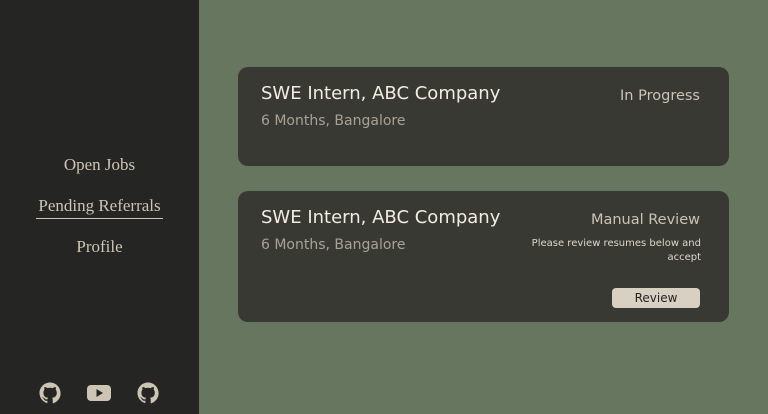  I want to click on nav-item-label: Pending Referrals, so click(99, 206).